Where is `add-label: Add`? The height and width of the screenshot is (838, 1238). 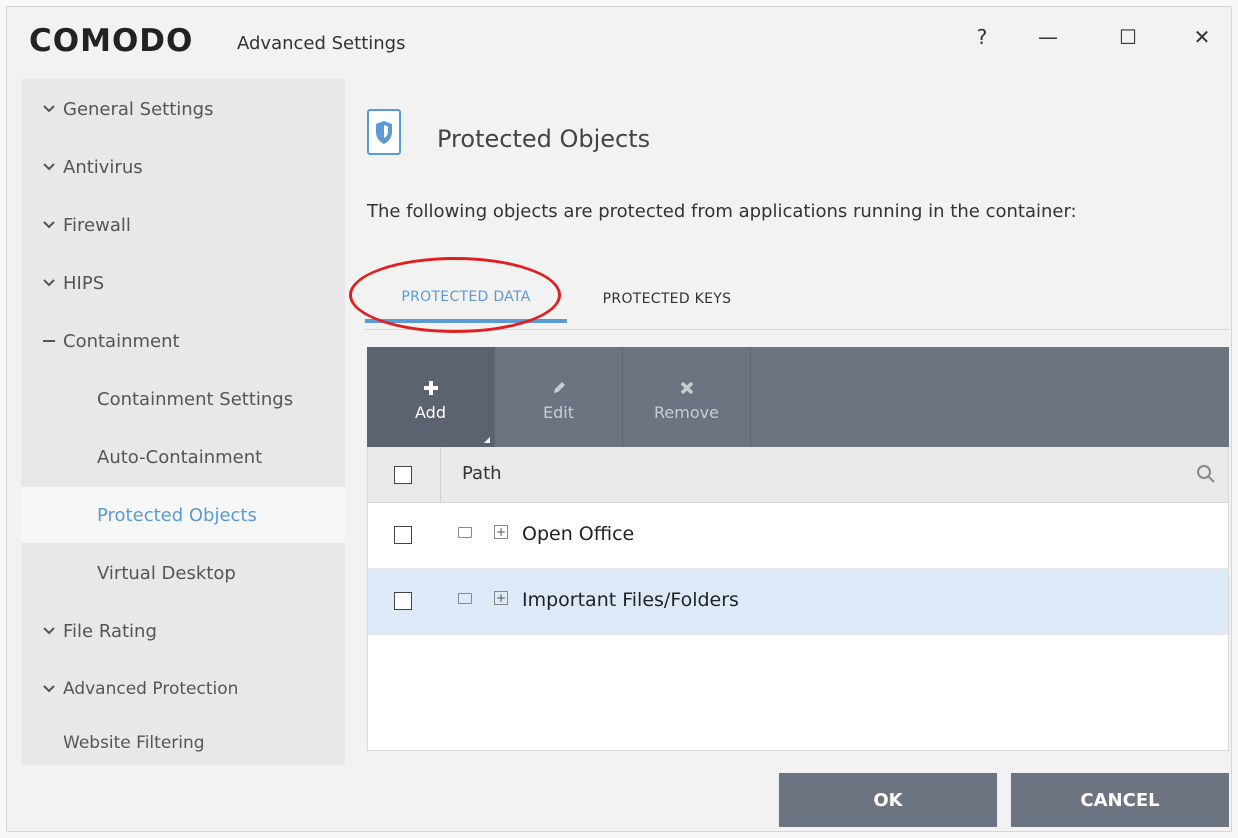 add-label: Add is located at coordinates (430, 412).